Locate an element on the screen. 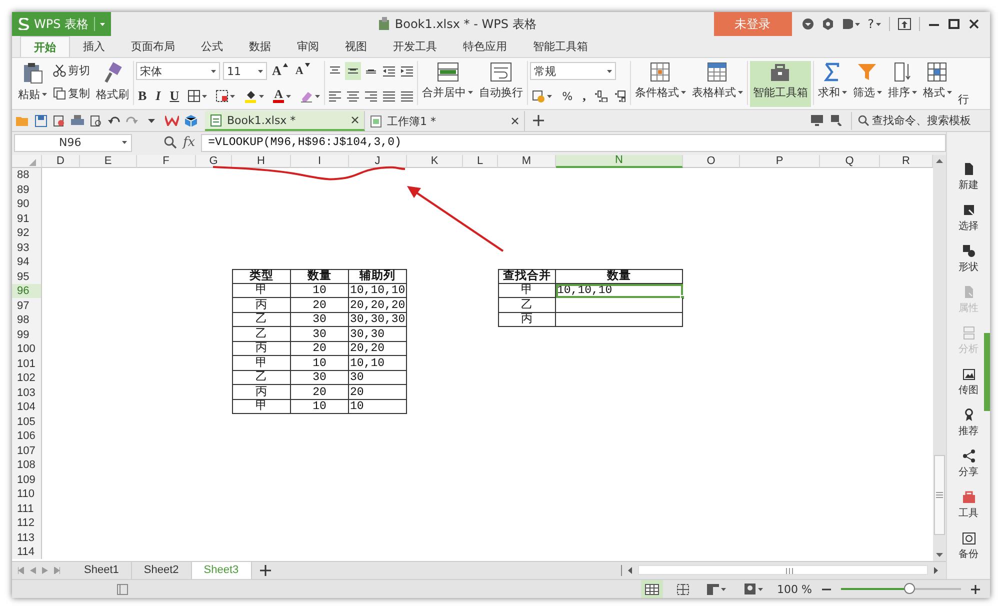  bold-button: B is located at coordinates (142, 96).